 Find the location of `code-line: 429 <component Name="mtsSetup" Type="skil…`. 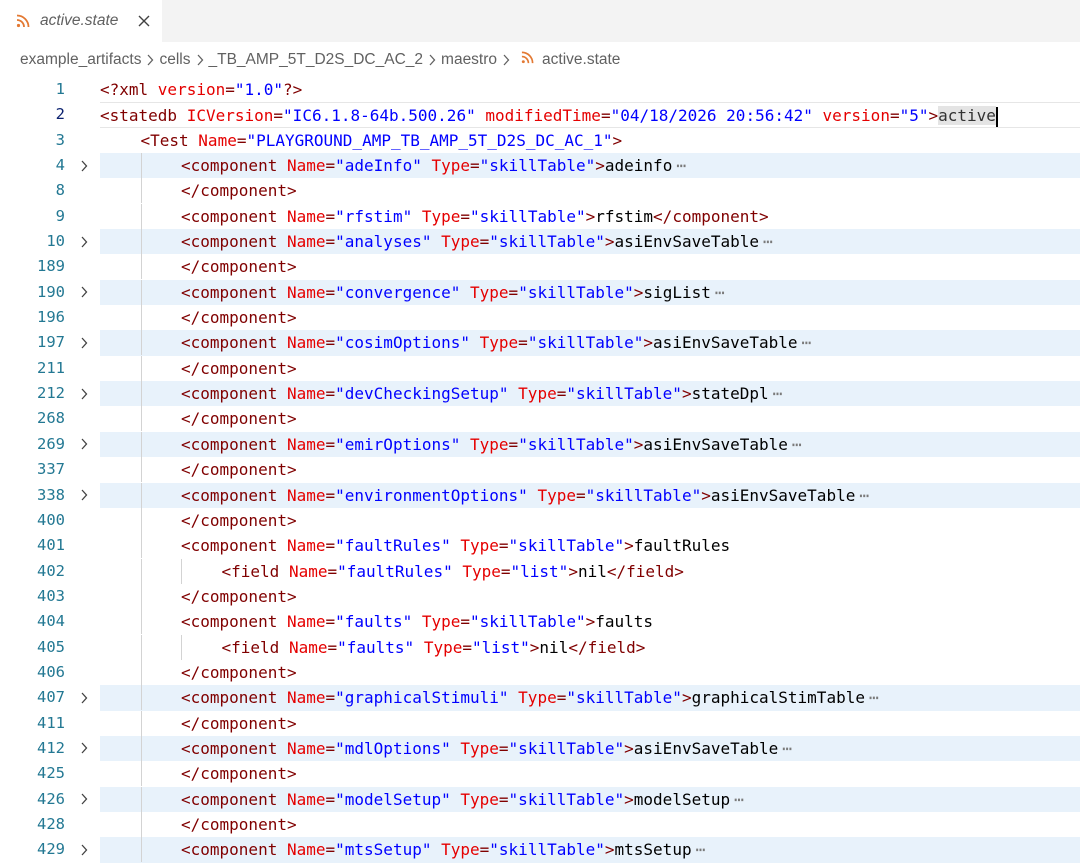

code-line: 429 <component Name="mtsSetup" Type="skil… is located at coordinates (540, 850).